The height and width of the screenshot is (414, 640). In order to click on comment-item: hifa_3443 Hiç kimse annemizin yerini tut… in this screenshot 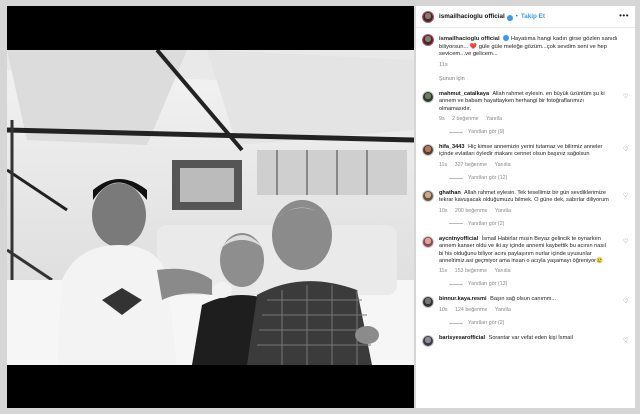, I will do `click(525, 156)`.